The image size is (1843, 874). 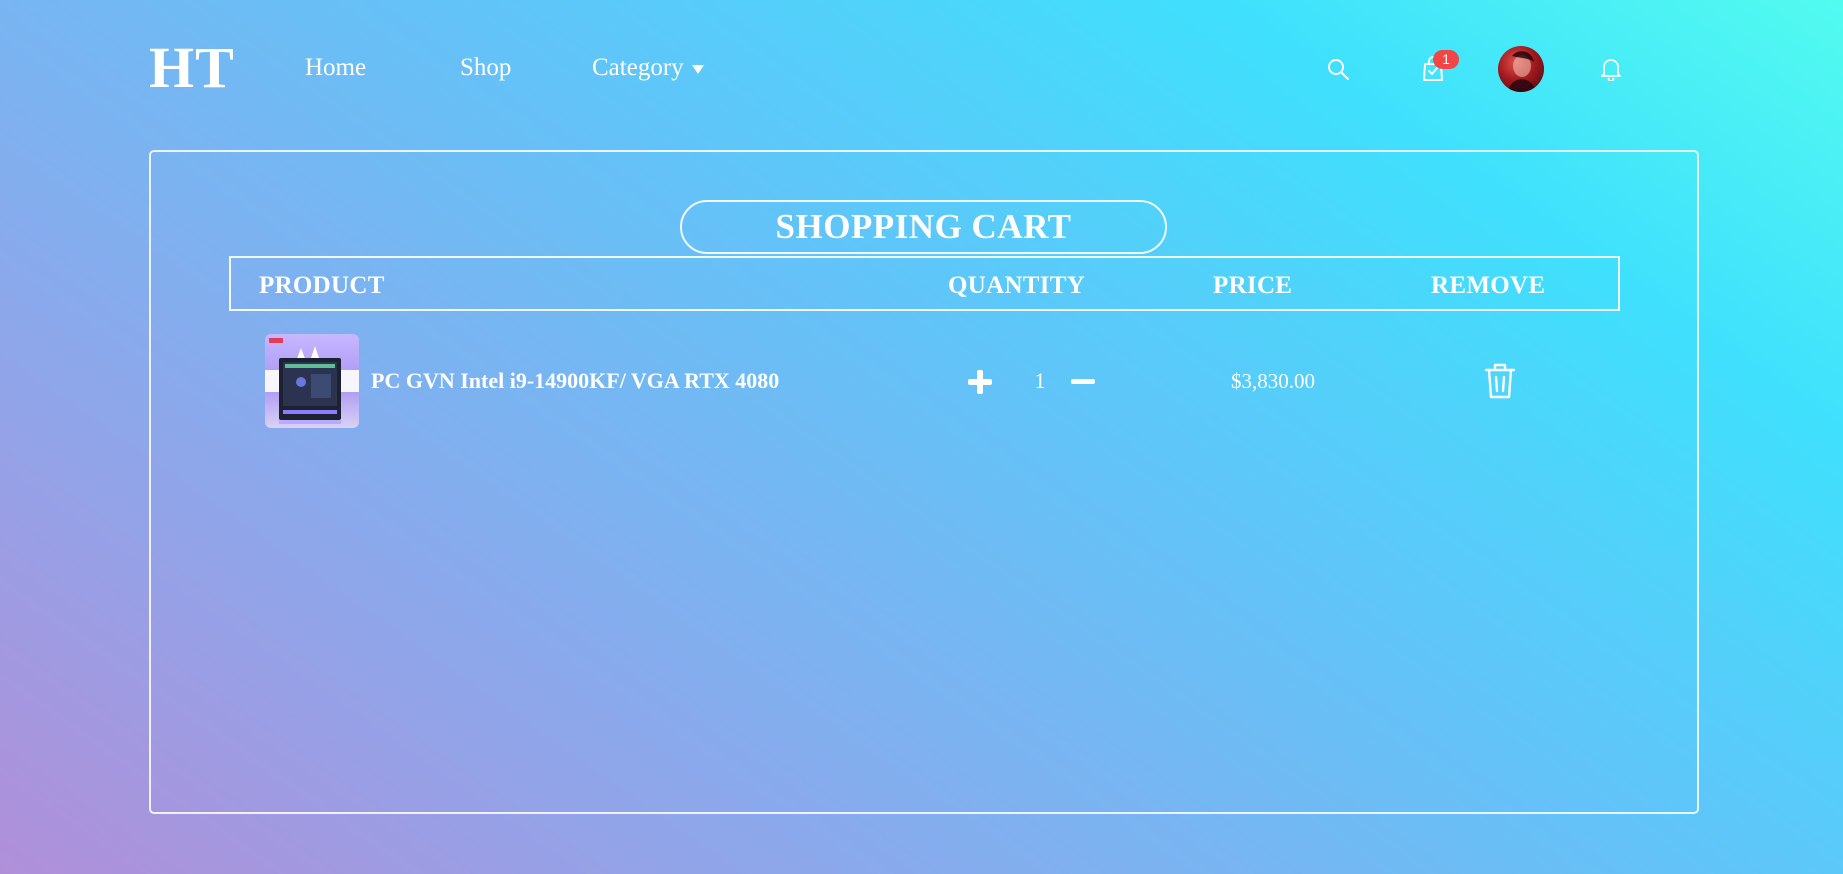 I want to click on search-icon, so click(x=1338, y=69).